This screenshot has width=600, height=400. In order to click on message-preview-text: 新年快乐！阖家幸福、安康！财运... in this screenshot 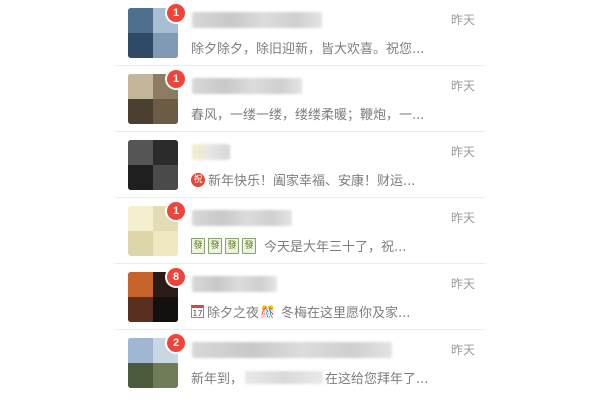, I will do `click(312, 181)`.